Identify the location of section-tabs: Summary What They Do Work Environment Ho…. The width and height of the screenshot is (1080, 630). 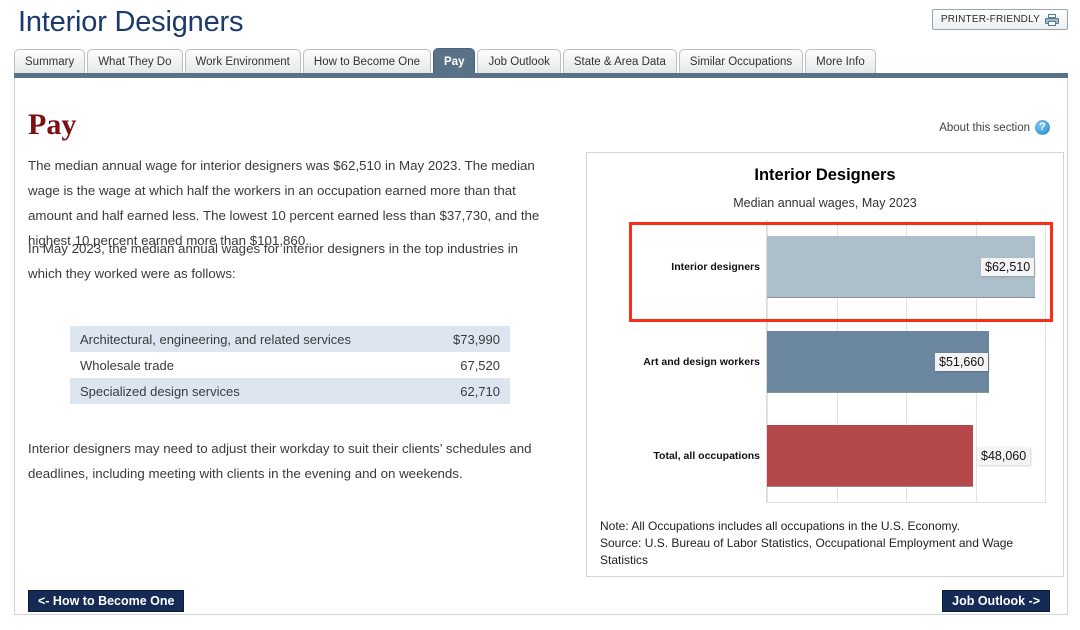
(541, 61).